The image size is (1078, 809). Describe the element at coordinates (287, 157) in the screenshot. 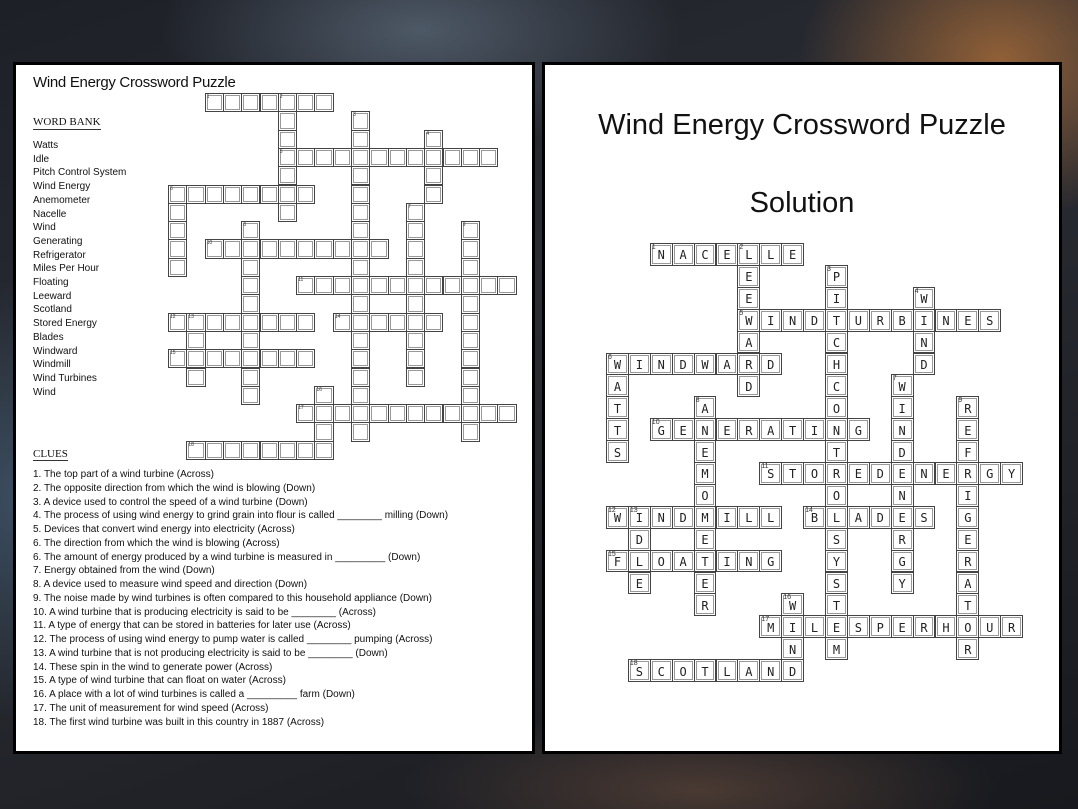

I see `grid-cell: 5` at that location.